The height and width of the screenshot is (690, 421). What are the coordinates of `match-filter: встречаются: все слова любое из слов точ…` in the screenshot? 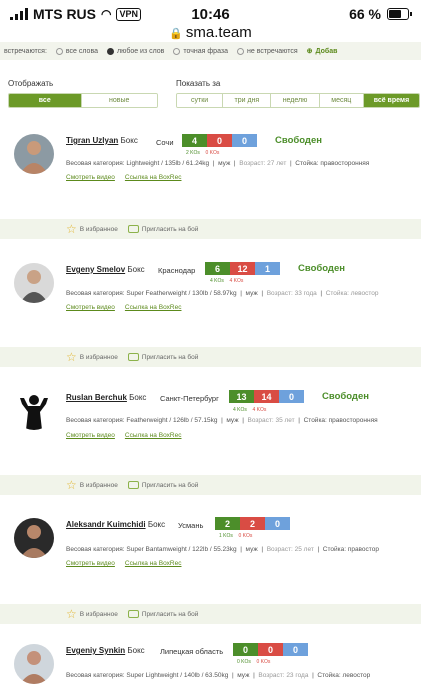 It's located at (210, 51).